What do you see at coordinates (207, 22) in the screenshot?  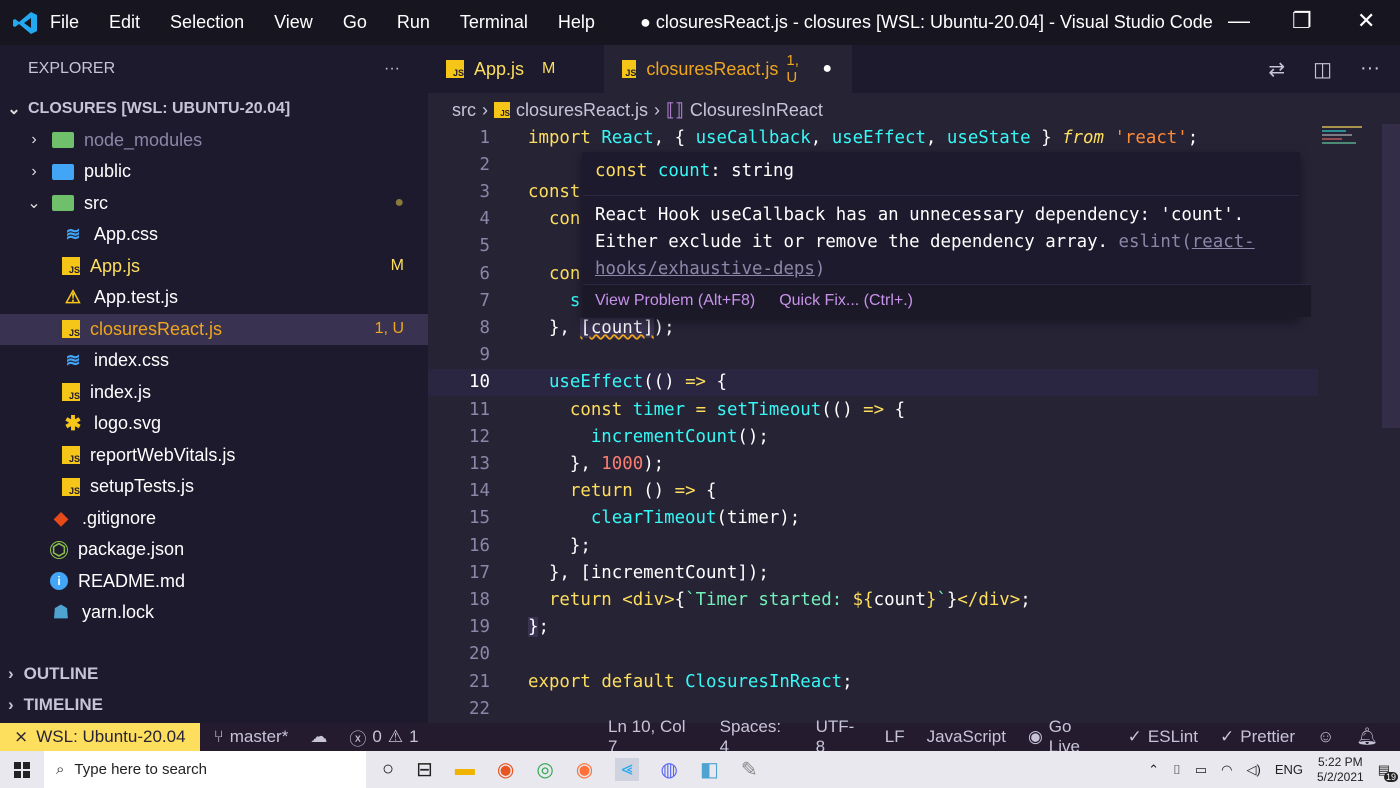 I see `menu-selection: Selection` at bounding box center [207, 22].